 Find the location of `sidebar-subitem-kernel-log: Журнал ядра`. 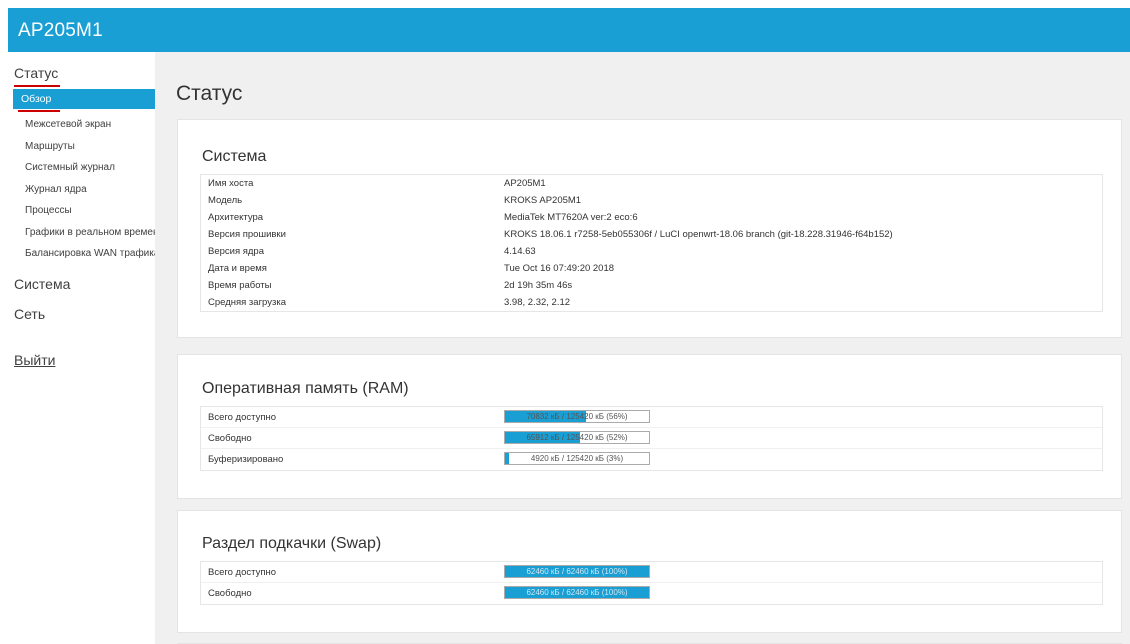

sidebar-subitem-kernel-log: Журнал ядра is located at coordinates (81, 190).